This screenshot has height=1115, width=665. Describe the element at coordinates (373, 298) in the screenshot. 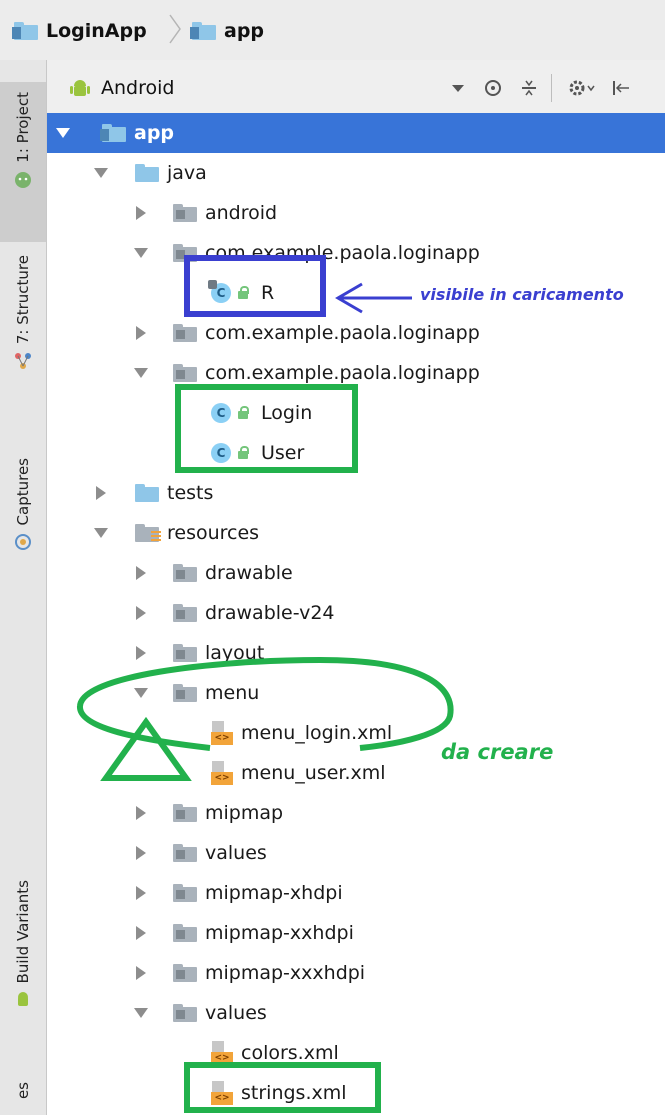

I see `arrow-left-icon` at that location.